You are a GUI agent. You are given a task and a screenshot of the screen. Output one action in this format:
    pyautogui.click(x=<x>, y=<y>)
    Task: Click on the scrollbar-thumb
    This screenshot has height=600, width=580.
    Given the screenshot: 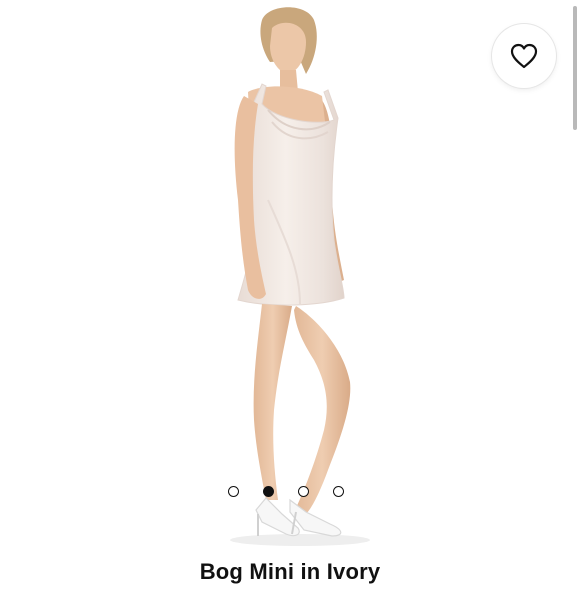 What is the action you would take?
    pyautogui.click(x=575, y=68)
    